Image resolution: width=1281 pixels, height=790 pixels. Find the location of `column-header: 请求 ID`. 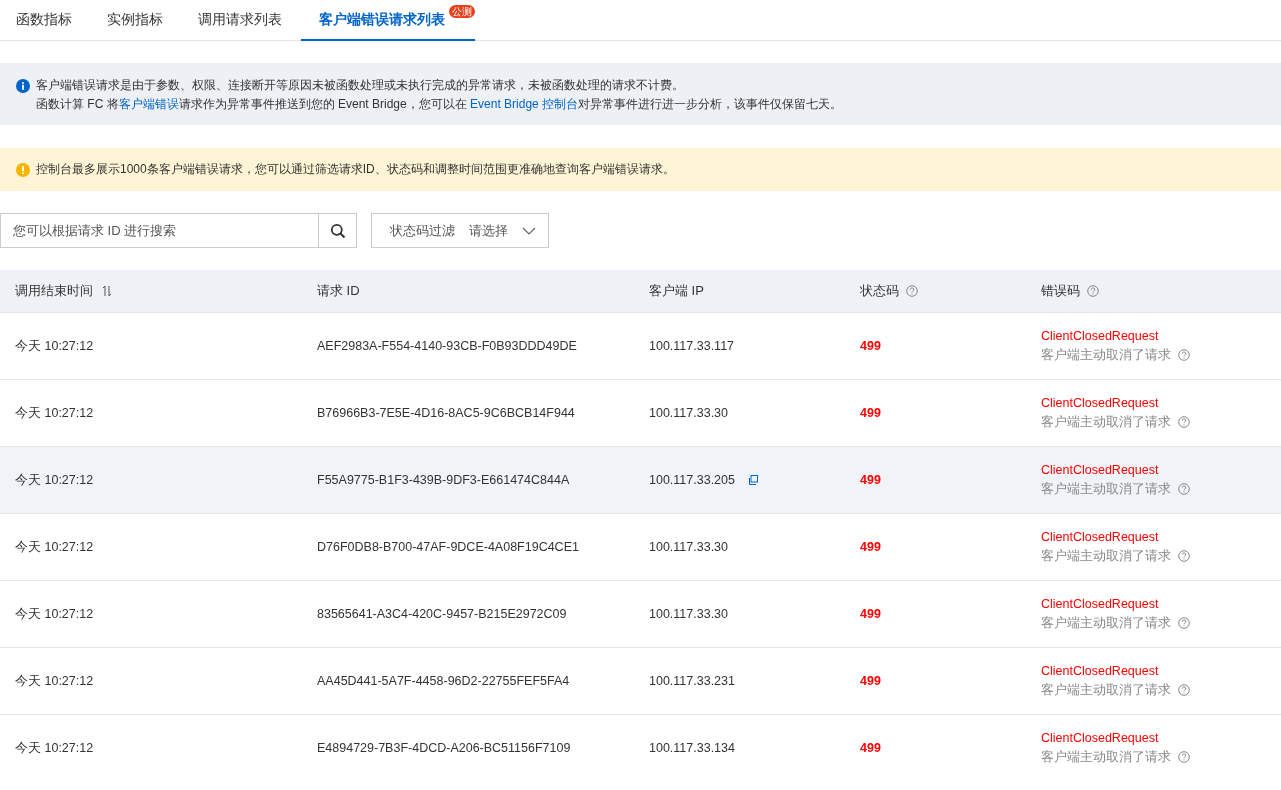

column-header: 请求 ID is located at coordinates (338, 291).